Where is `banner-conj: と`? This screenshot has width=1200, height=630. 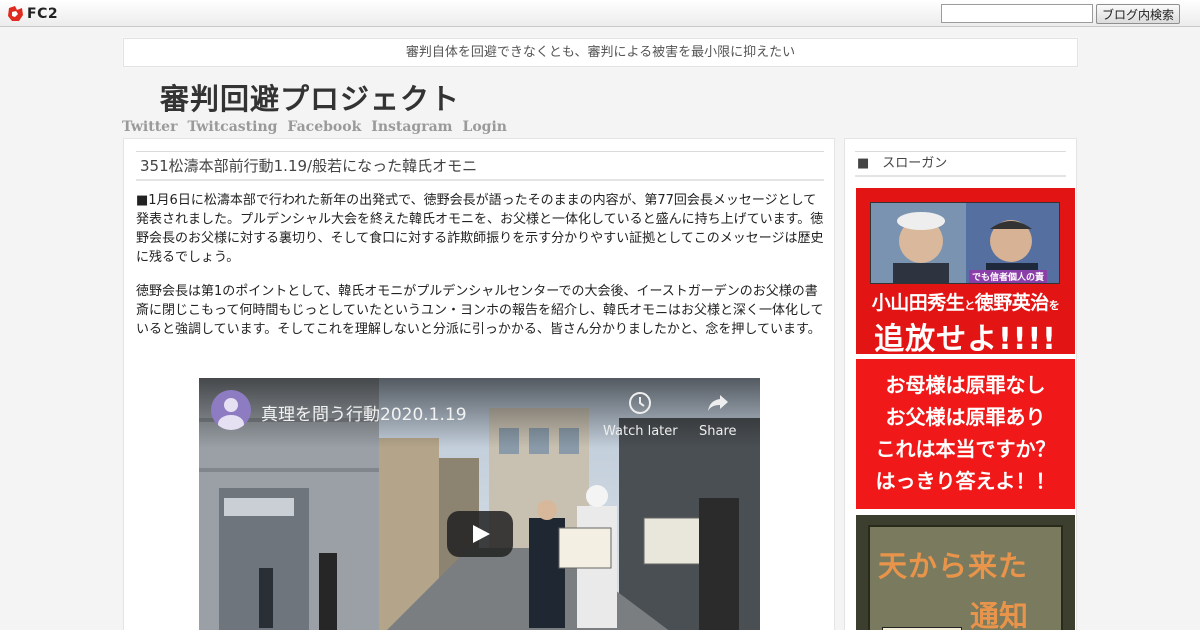
banner-conj: と is located at coordinates (969, 305).